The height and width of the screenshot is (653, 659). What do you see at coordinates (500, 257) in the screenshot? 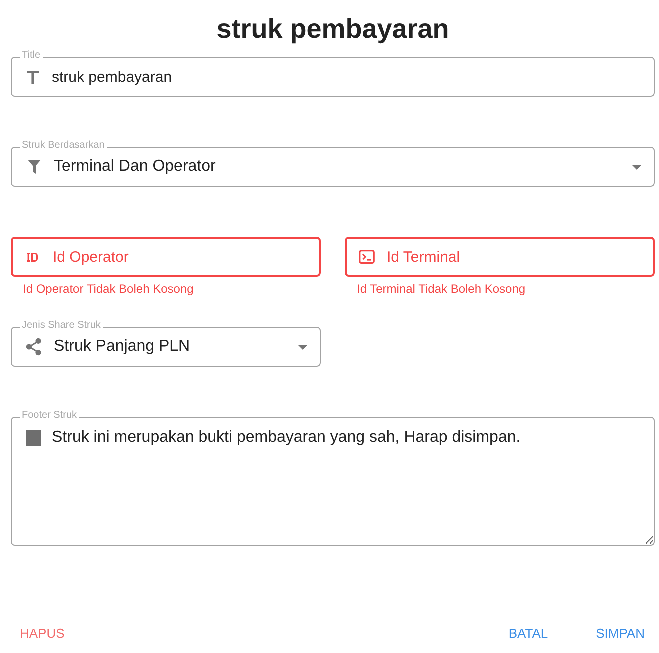
I see `text-field: Id Terminal` at bounding box center [500, 257].